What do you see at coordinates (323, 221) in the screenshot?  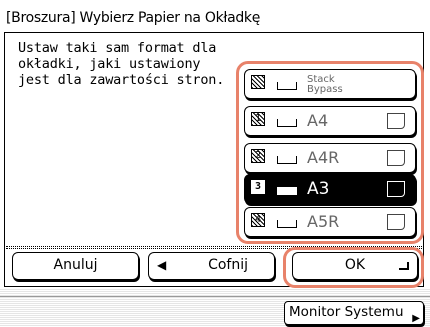 I see `paper-size-label: A5R` at bounding box center [323, 221].